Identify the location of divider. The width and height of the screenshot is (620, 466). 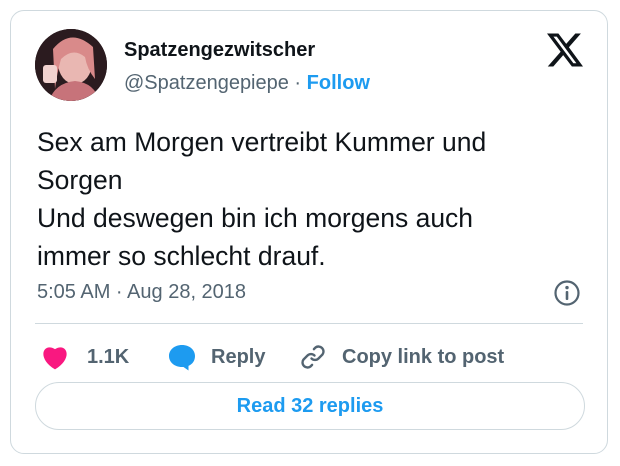
(309, 323).